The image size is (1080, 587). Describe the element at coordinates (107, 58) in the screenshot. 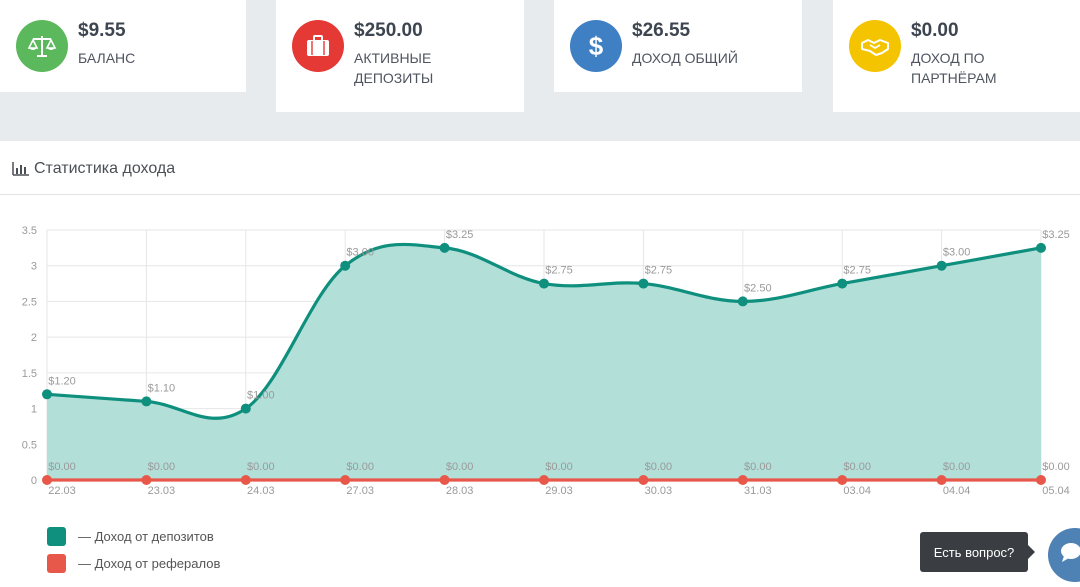

I see `balance-label: БАЛАНС` at that location.